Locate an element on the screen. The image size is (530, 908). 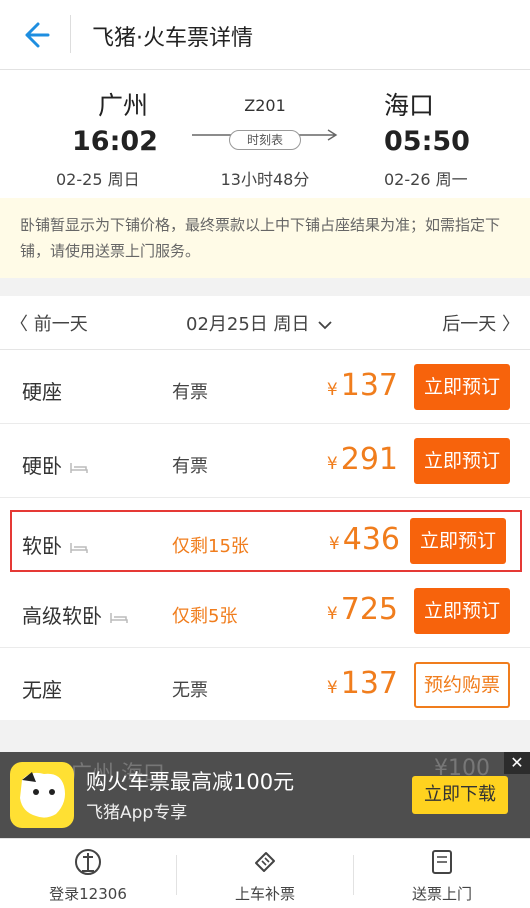
seat-row-deluxe-soft-sleeper: 高级软卧 仅剩5张 ¥725 立即预订 is located at coordinates (265, 611).